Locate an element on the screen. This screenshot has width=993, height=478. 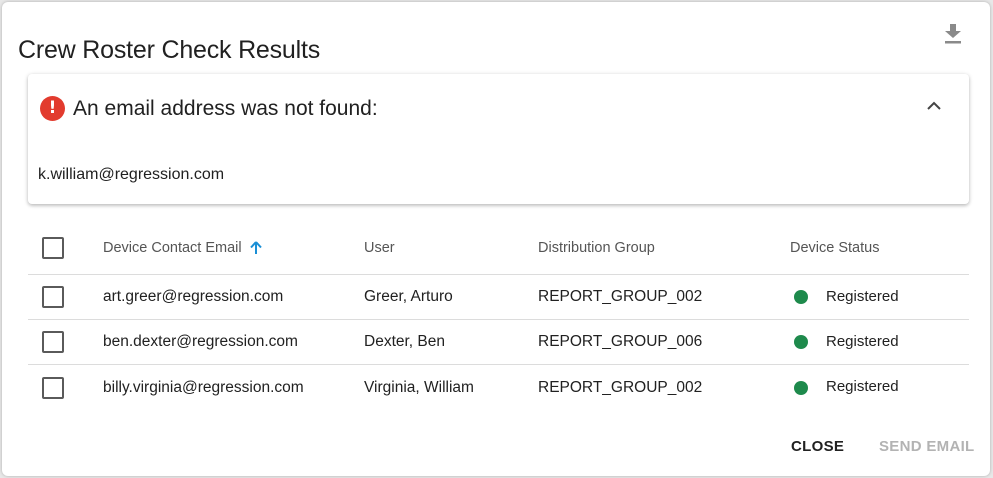
dialog-title: Crew Roster Check Results is located at coordinates (169, 50).